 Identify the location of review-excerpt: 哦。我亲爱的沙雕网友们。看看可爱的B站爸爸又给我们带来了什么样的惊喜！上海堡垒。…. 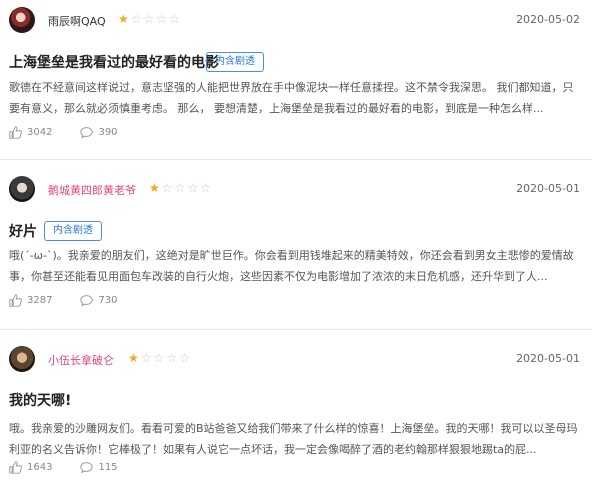
(295, 439).